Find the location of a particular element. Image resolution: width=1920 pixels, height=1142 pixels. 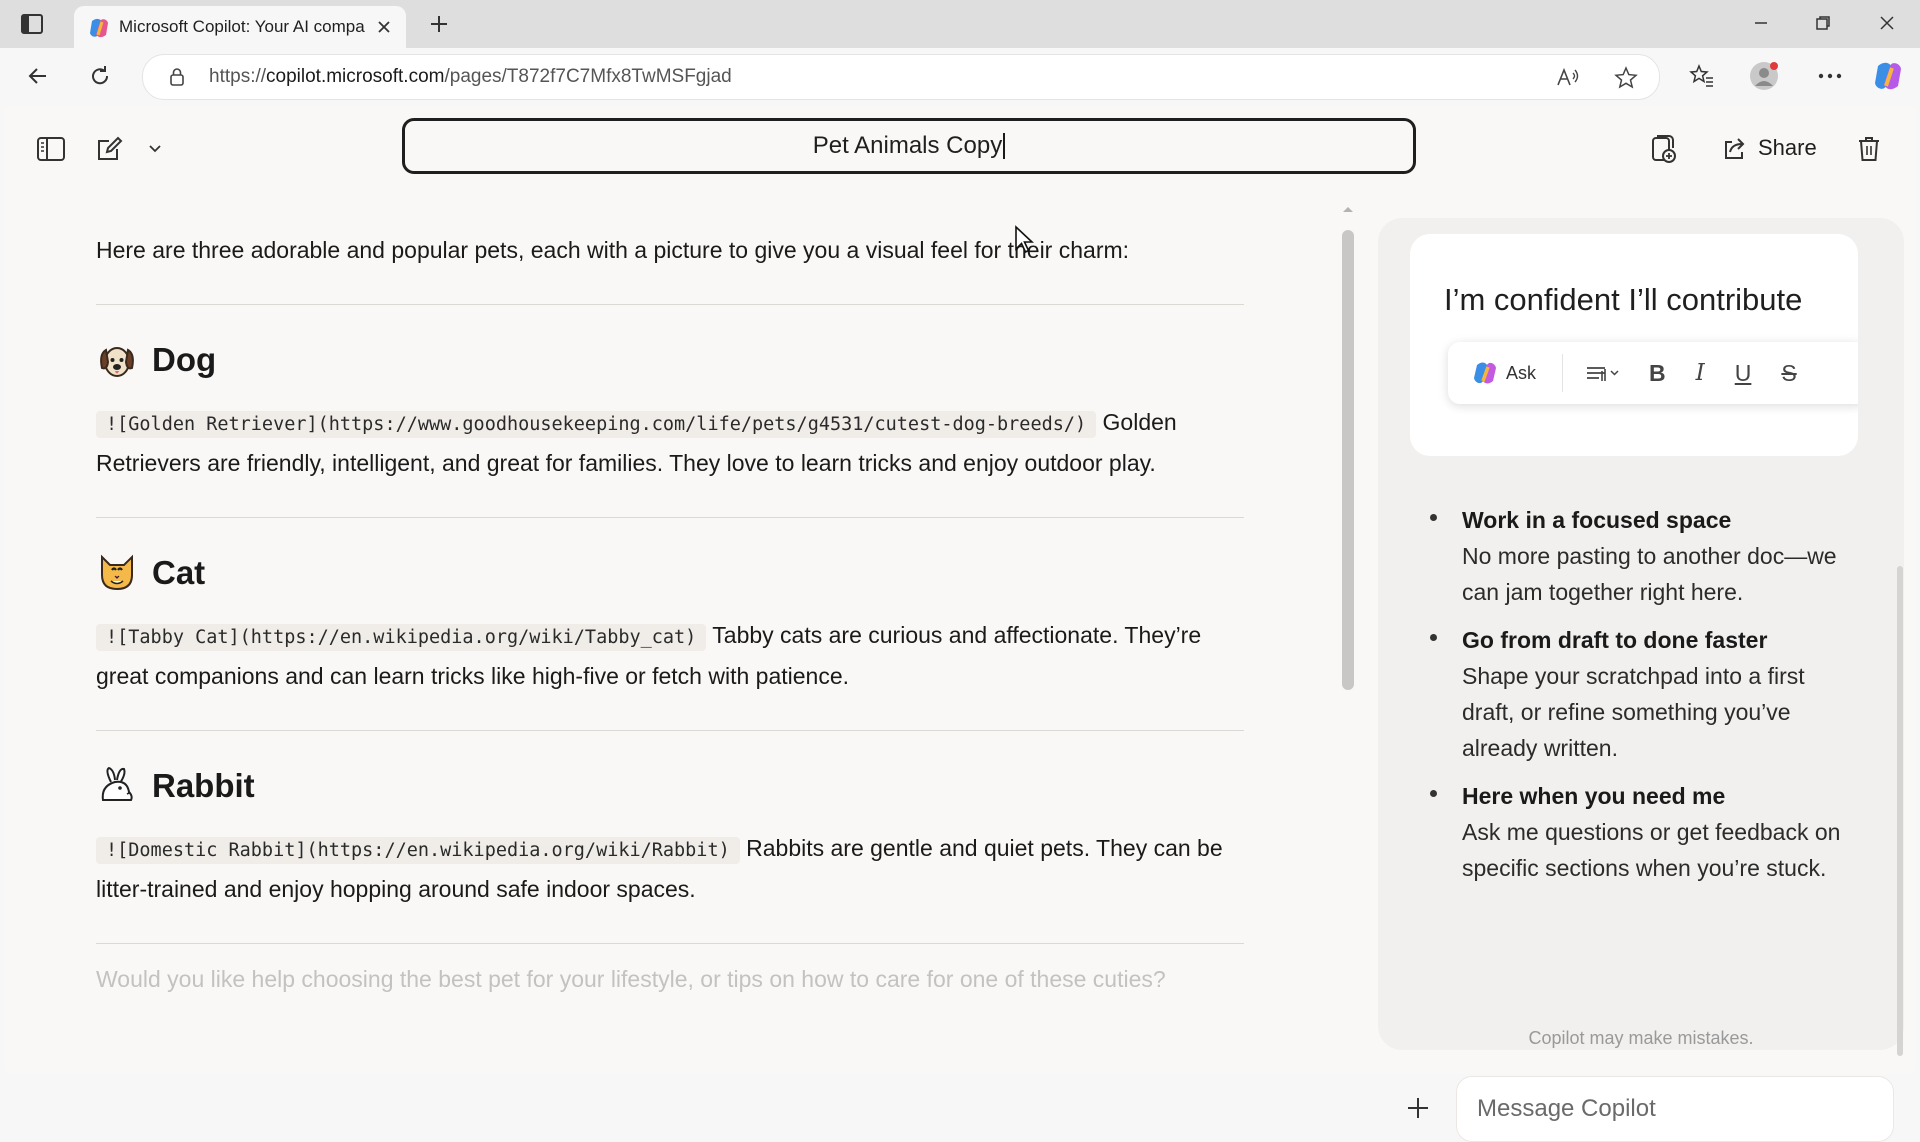

italic-icon: I is located at coordinates (1700, 373).